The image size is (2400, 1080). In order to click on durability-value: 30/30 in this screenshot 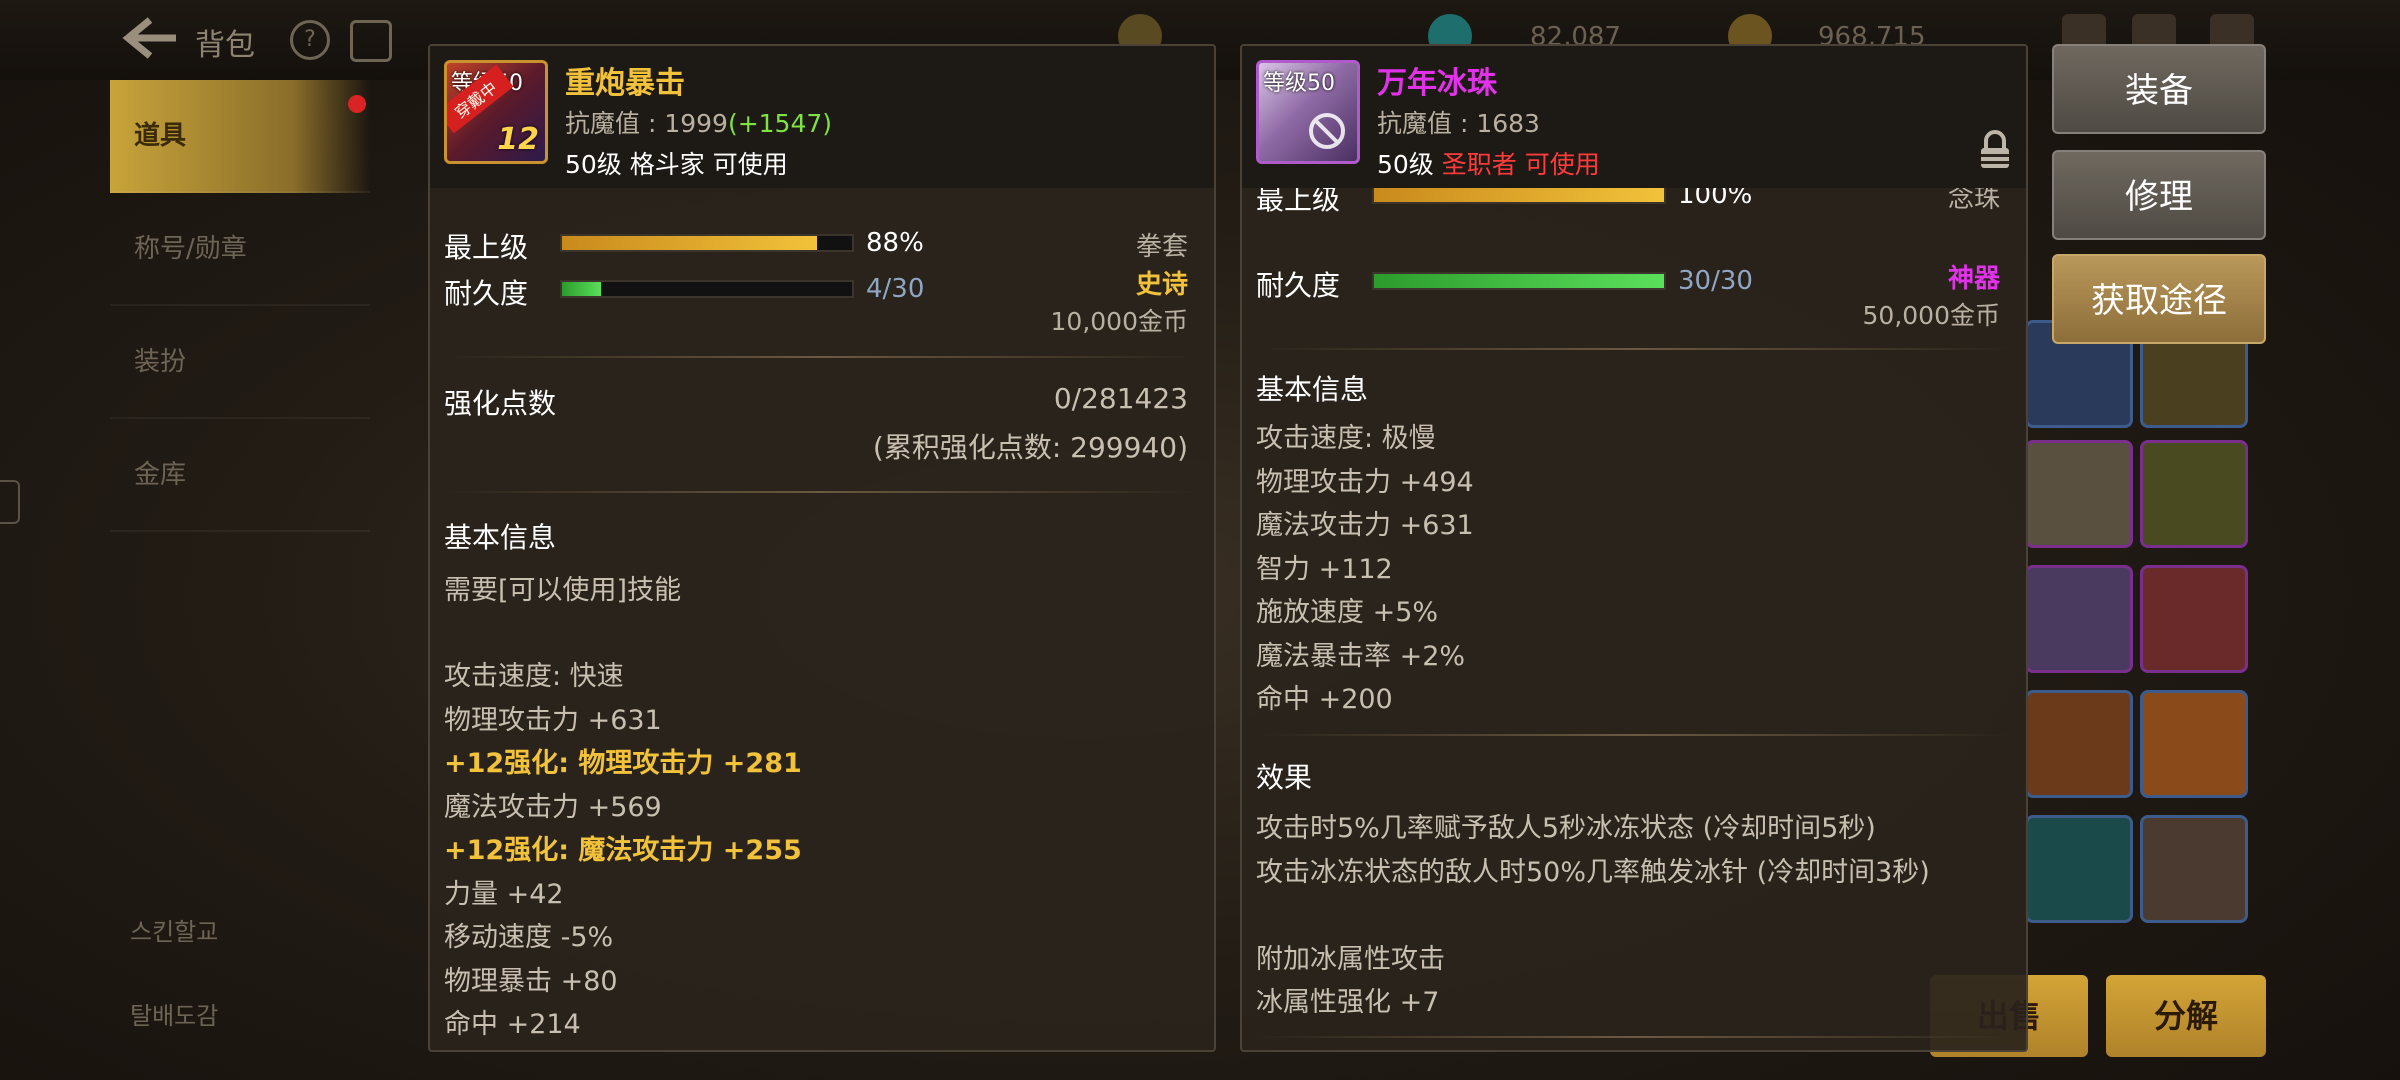, I will do `click(1715, 281)`.